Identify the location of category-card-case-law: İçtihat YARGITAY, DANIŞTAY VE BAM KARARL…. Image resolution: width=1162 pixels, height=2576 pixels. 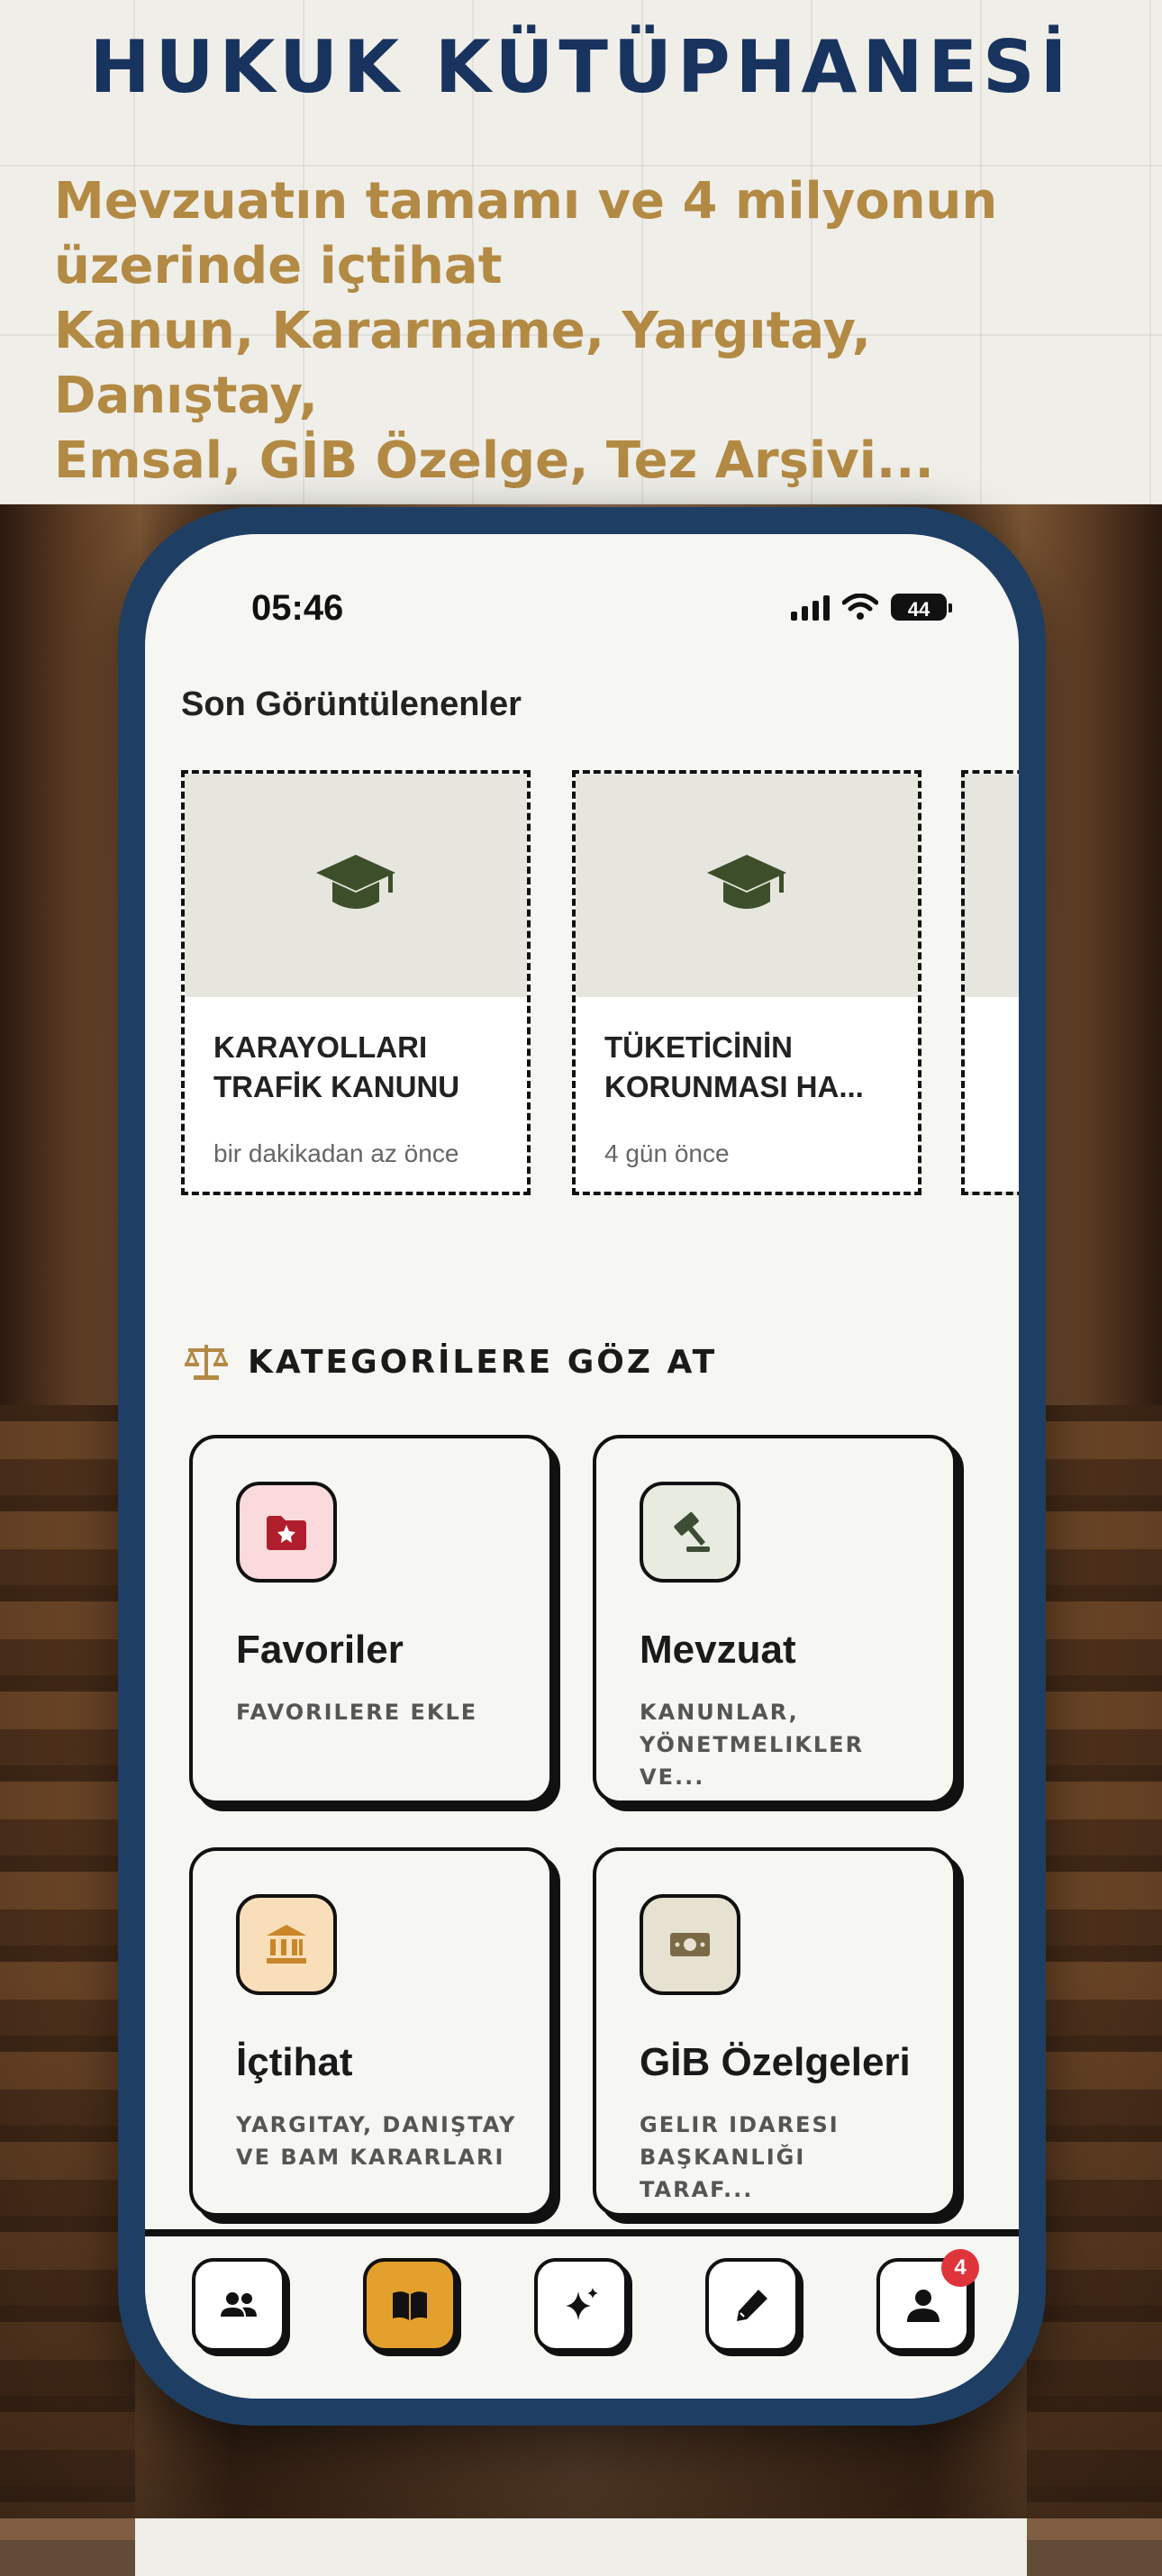
(371, 2032).